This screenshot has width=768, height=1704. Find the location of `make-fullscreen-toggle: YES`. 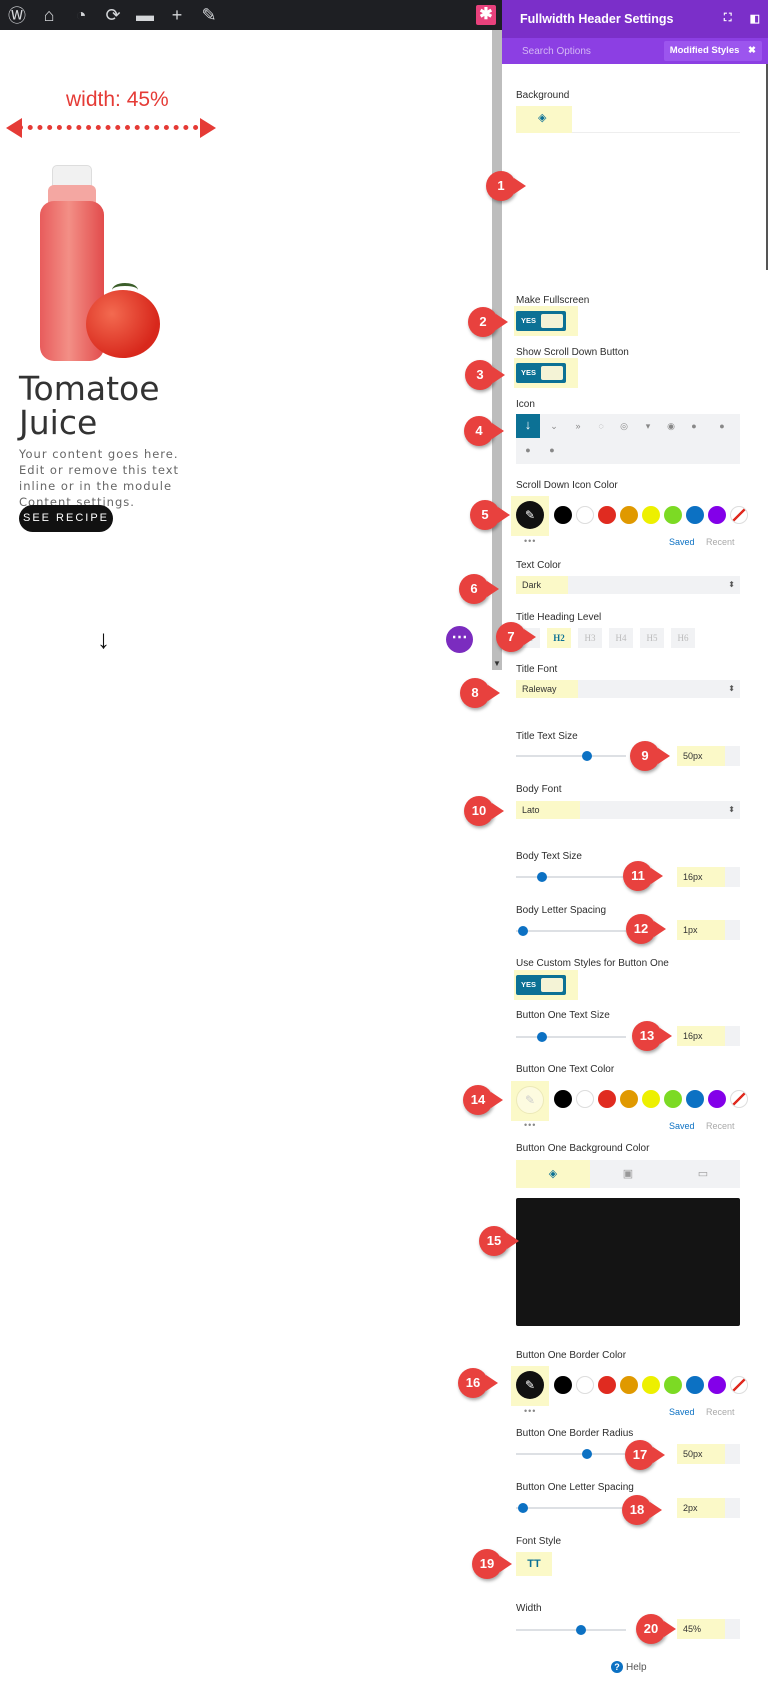

make-fullscreen-toggle: YES is located at coordinates (541, 321).